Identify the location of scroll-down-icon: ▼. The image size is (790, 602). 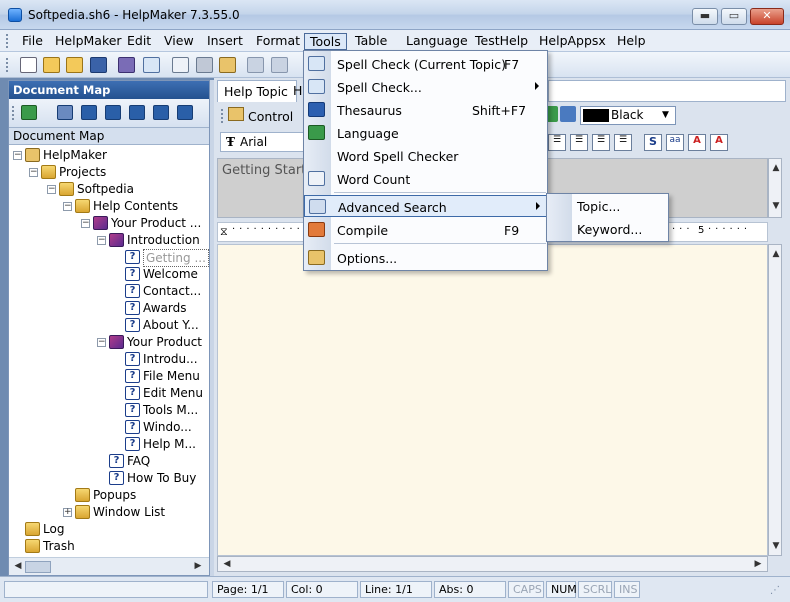
(776, 206).